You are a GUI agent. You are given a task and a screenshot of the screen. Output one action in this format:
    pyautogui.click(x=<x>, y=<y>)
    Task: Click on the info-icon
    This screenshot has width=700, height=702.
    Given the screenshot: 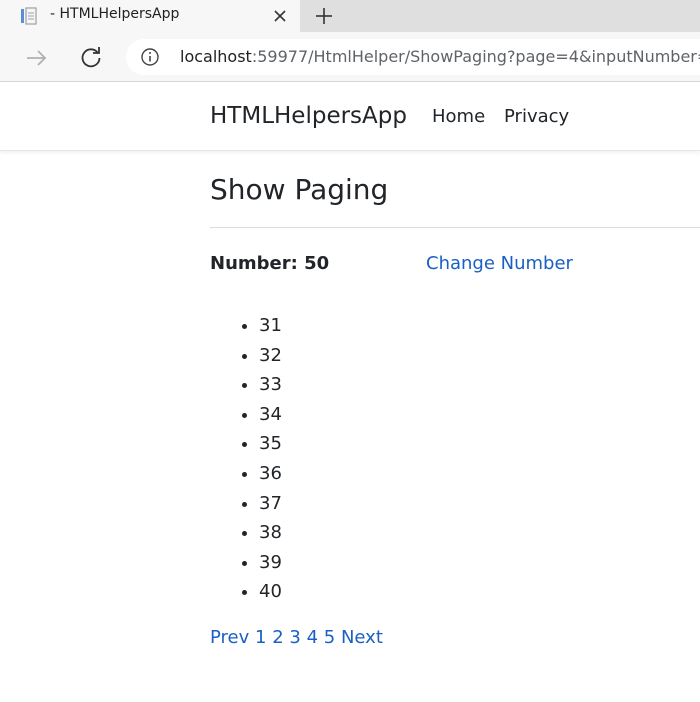 What is the action you would take?
    pyautogui.click(x=150, y=57)
    